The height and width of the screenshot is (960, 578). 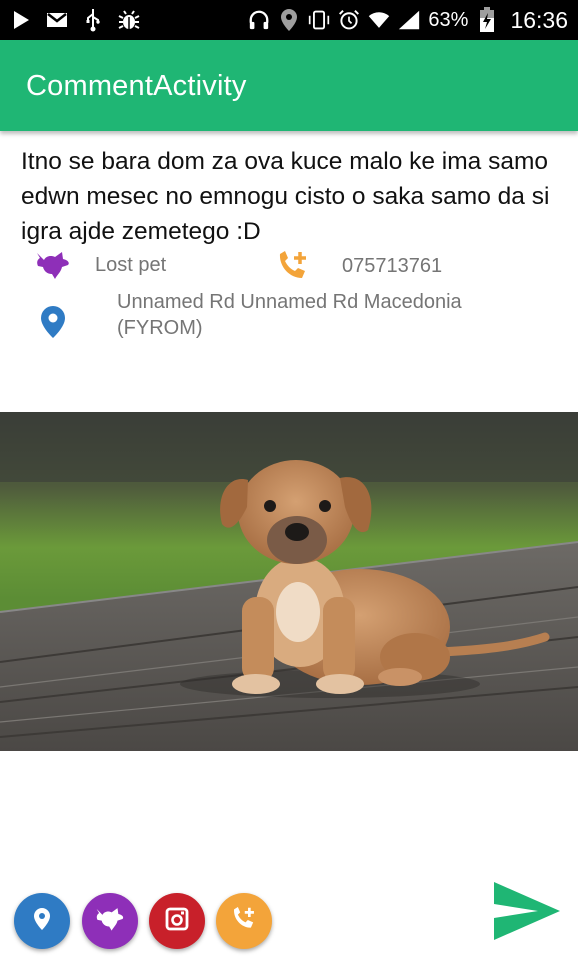 What do you see at coordinates (448, 19) in the screenshot?
I see `battery-percent: 63%` at bounding box center [448, 19].